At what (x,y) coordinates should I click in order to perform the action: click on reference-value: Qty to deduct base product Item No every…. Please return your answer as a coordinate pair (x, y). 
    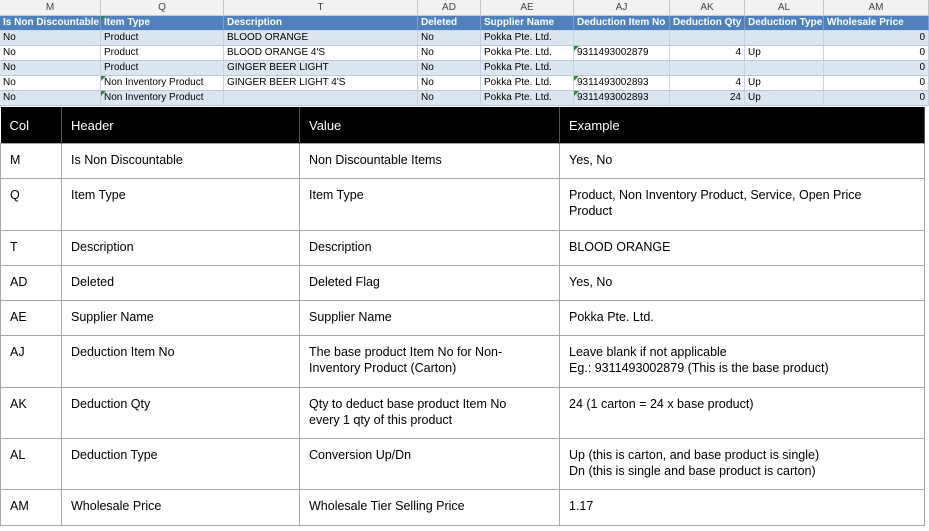
    Looking at the image, I should click on (429, 413).